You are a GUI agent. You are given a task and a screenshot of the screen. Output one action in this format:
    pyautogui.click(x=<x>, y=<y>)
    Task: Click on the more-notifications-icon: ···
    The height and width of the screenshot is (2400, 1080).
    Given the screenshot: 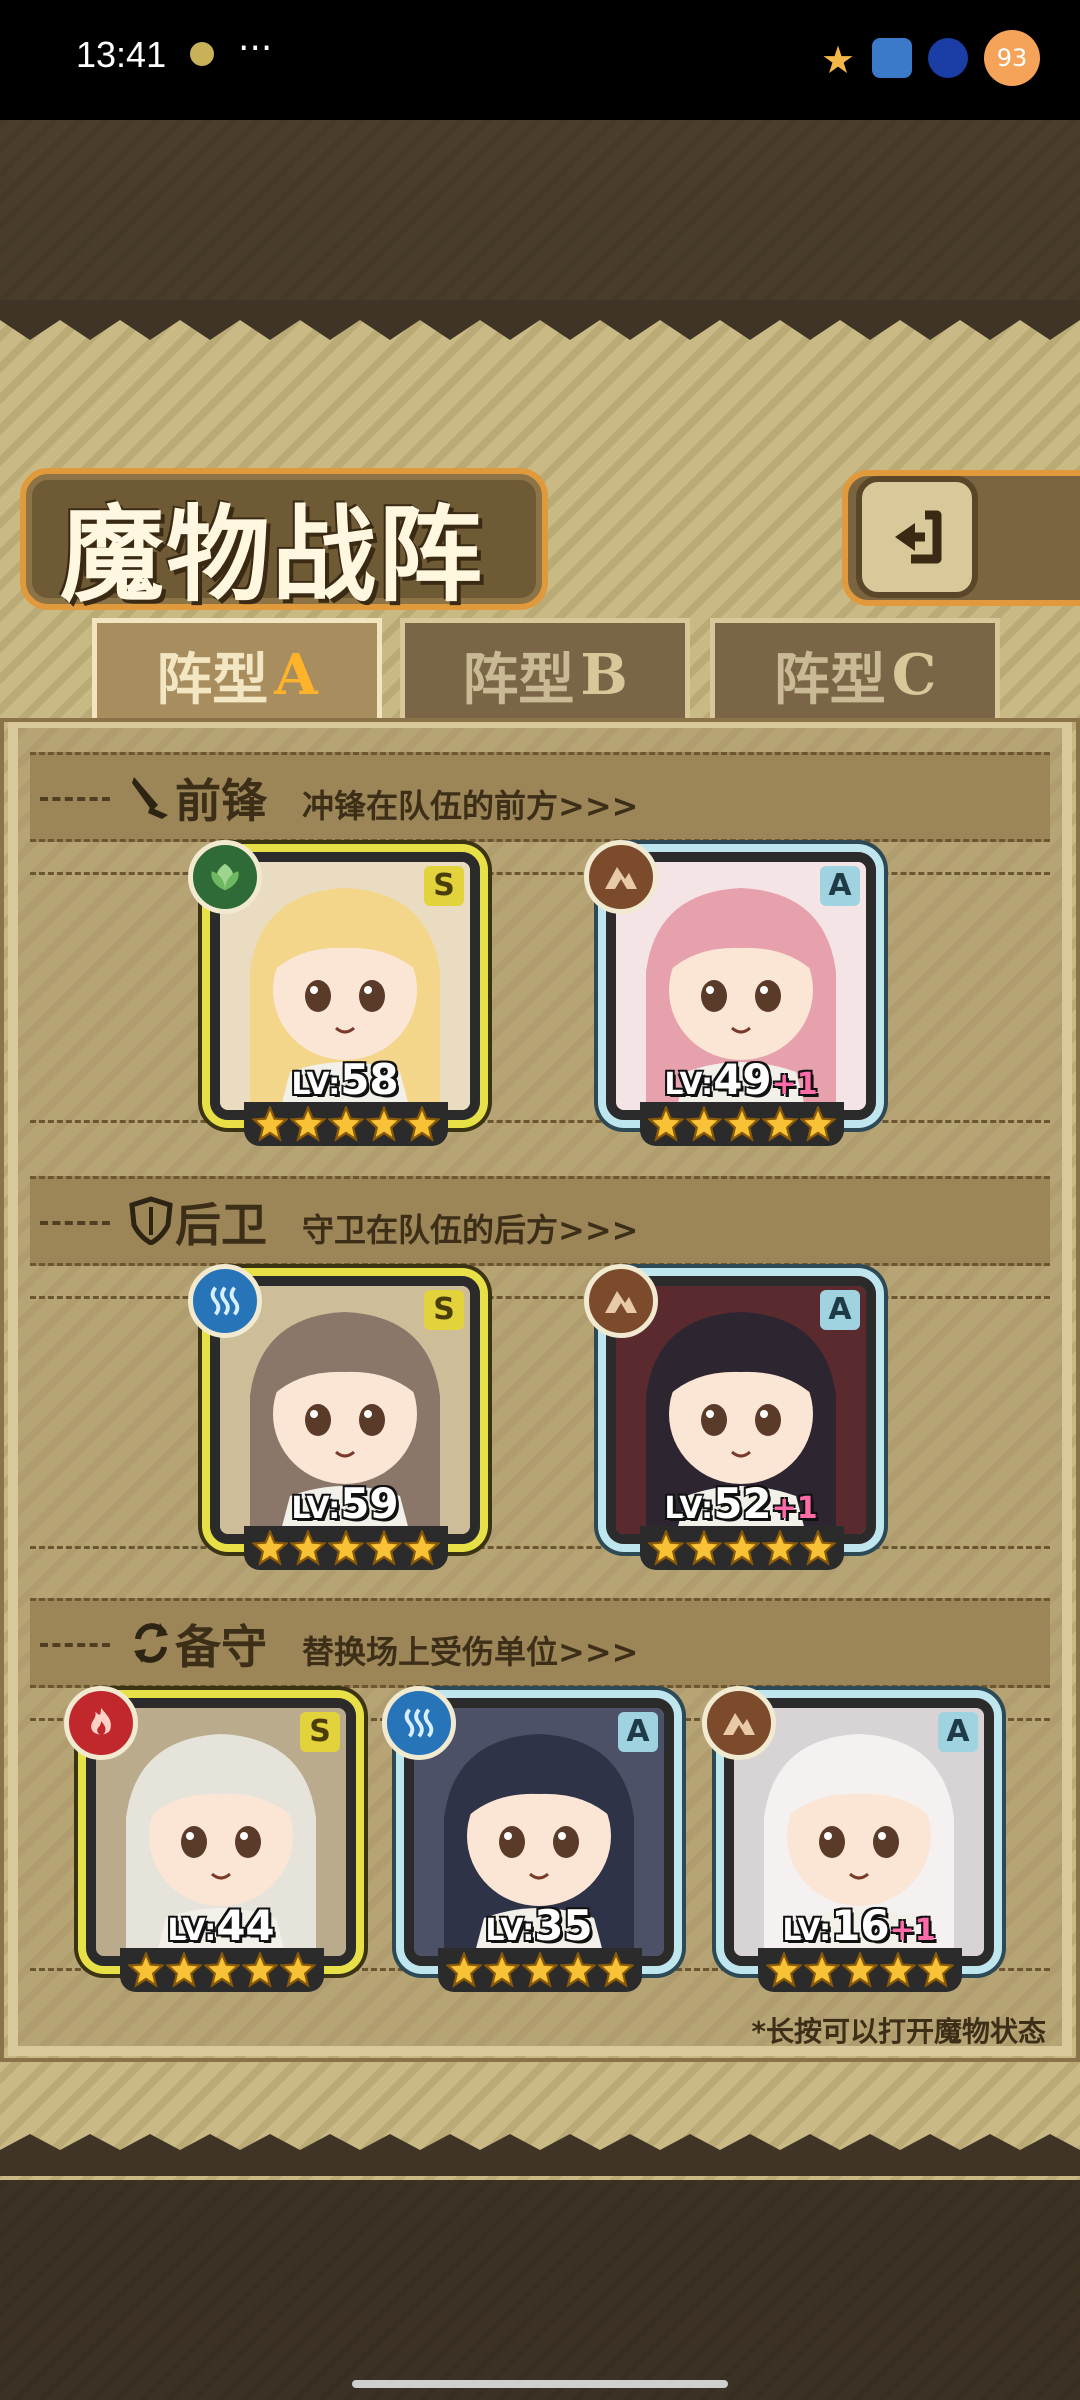 What is the action you would take?
    pyautogui.click(x=255, y=48)
    